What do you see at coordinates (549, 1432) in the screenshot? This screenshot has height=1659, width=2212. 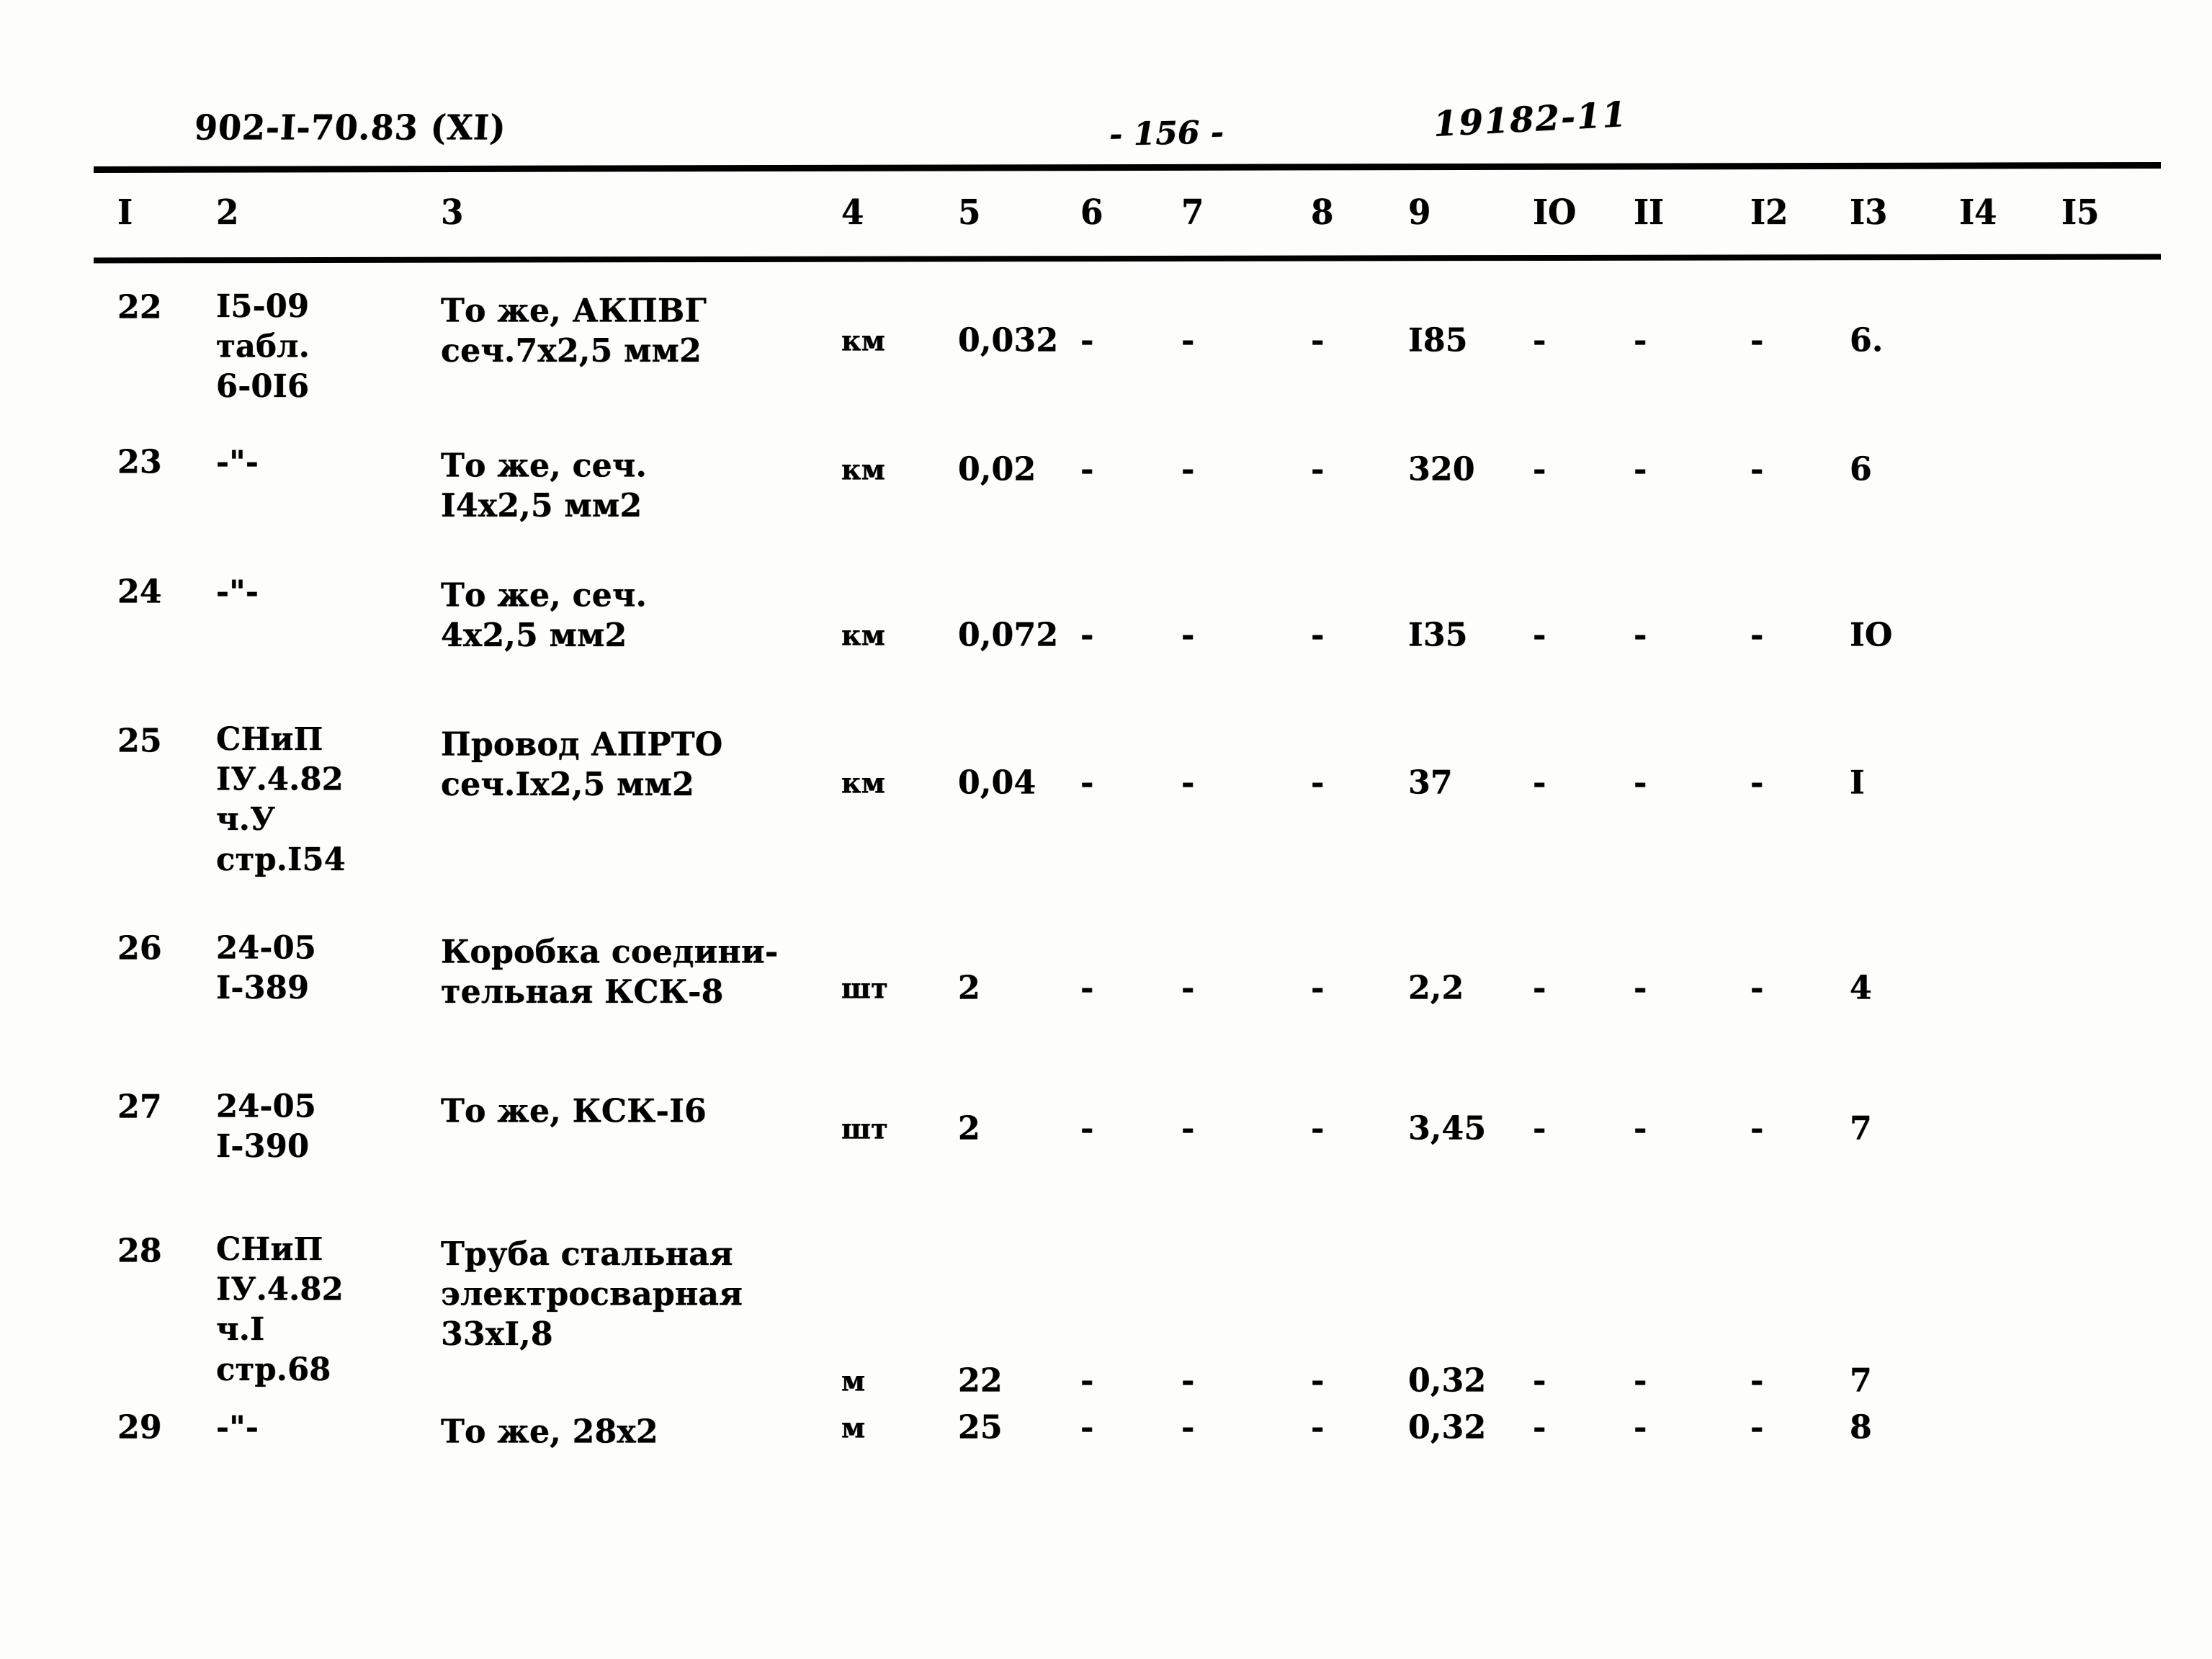 I see `row-item-name: То же, 28х2` at bounding box center [549, 1432].